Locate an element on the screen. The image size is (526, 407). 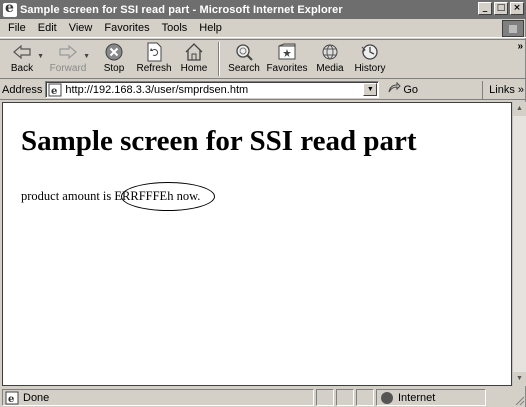
home-icon is located at coordinates (194, 52).